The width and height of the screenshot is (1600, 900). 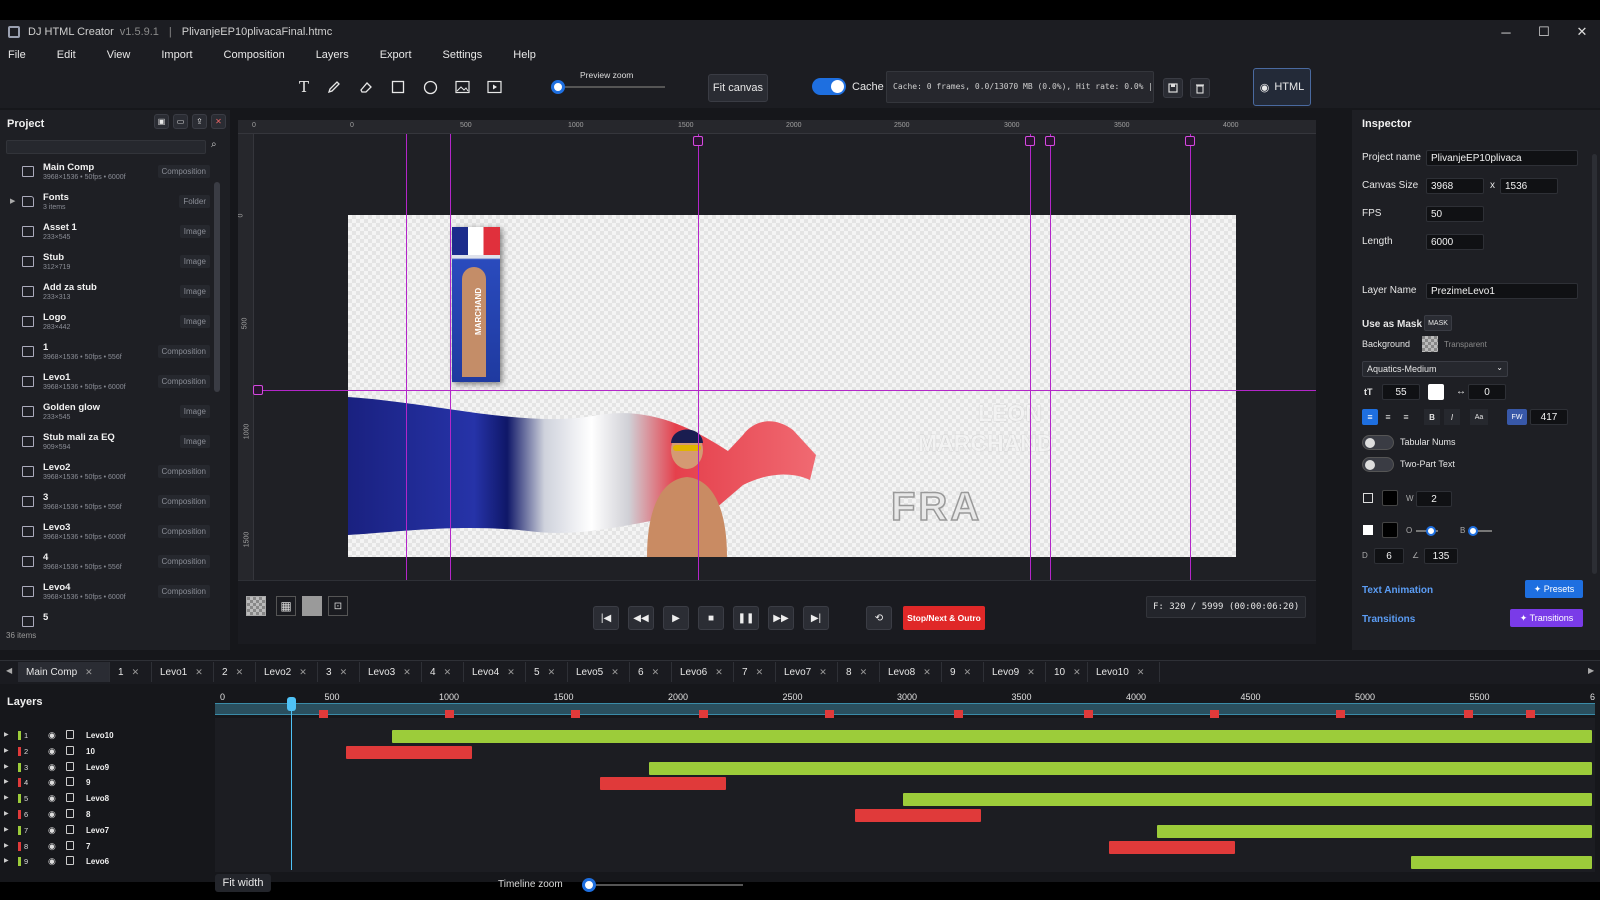 I want to click on pause-icon: ❚❚, so click(x=746, y=618).